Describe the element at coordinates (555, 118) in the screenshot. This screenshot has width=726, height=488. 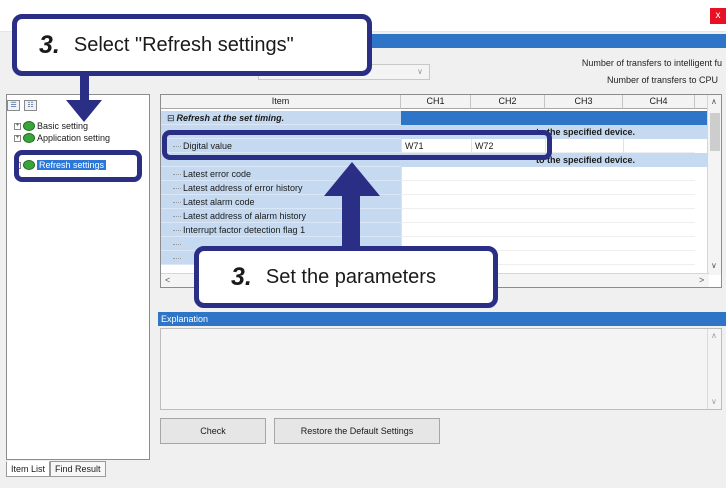
I see `section-band` at that location.